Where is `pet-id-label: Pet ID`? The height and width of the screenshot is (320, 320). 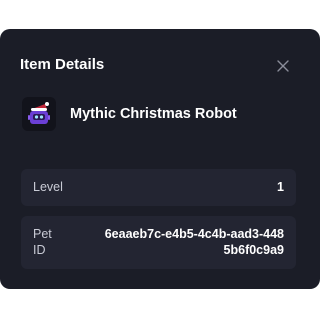
pet-id-label: Pet ID is located at coordinates (42, 242).